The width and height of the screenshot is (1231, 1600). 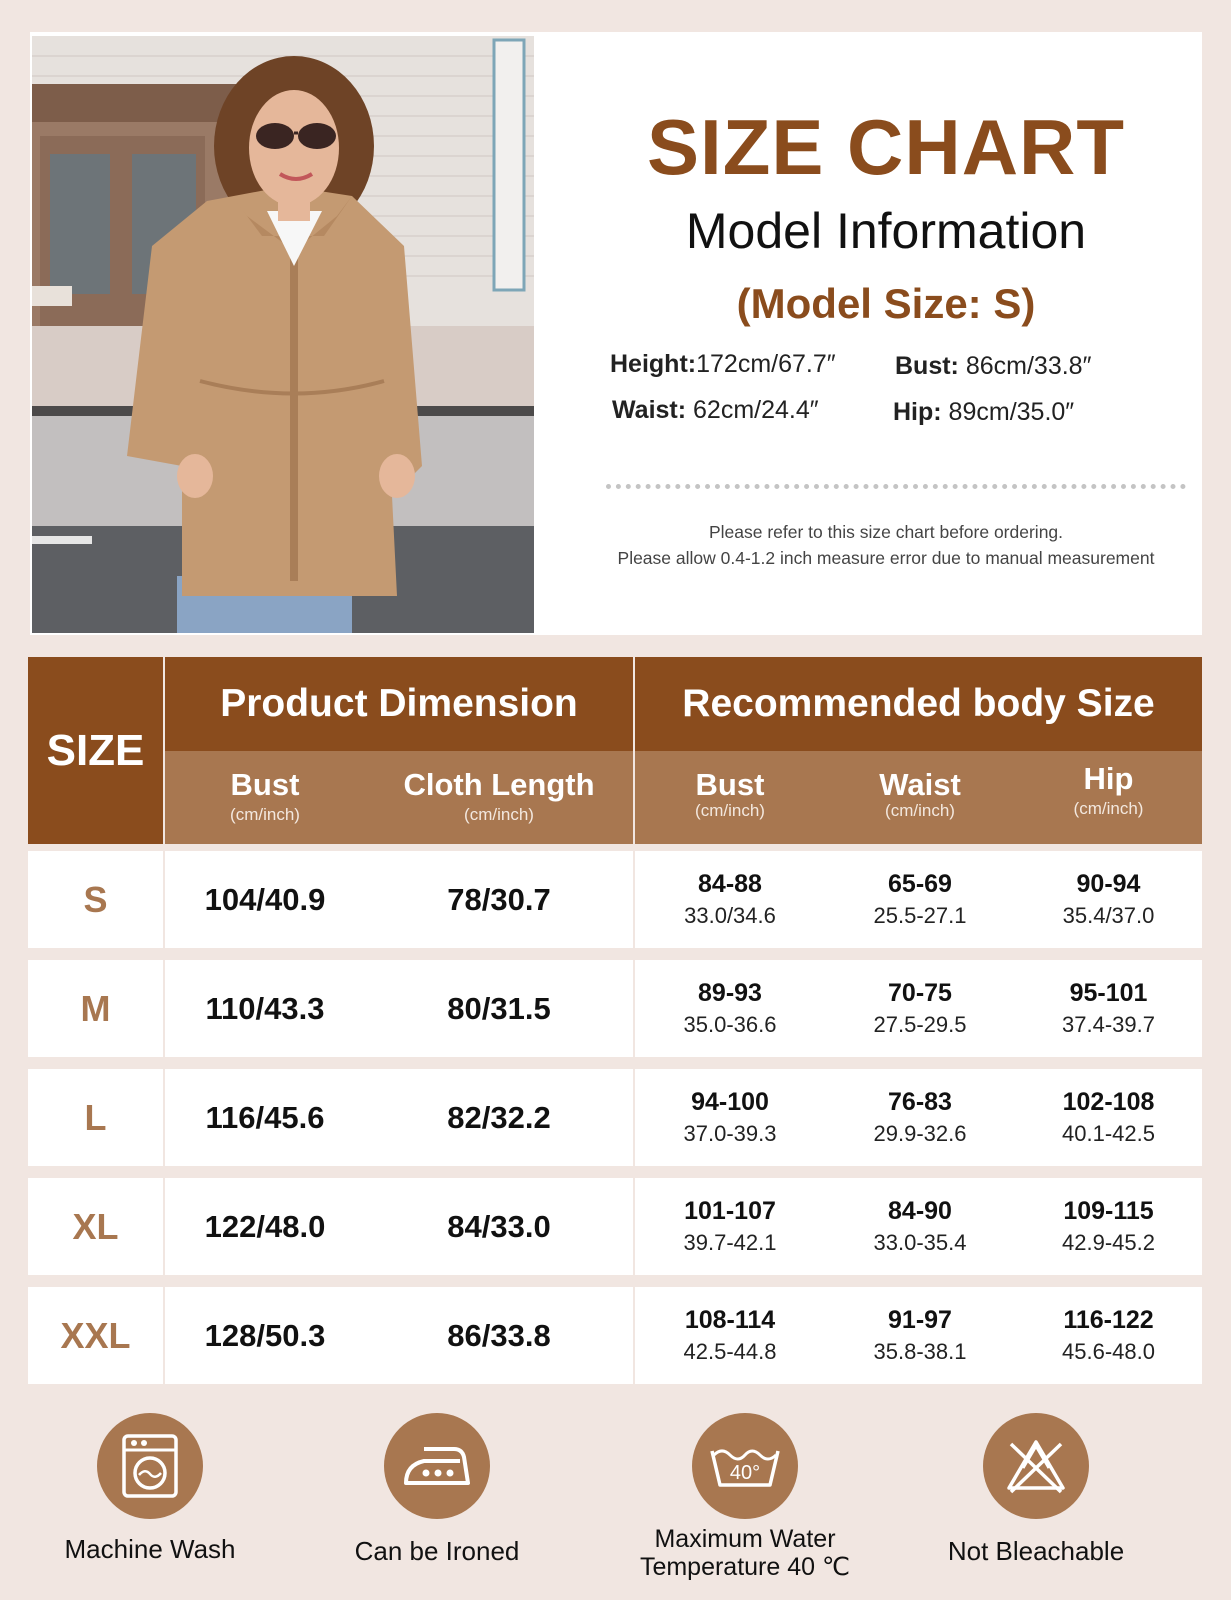 I want to click on iron-icon, so click(x=437, y=1466).